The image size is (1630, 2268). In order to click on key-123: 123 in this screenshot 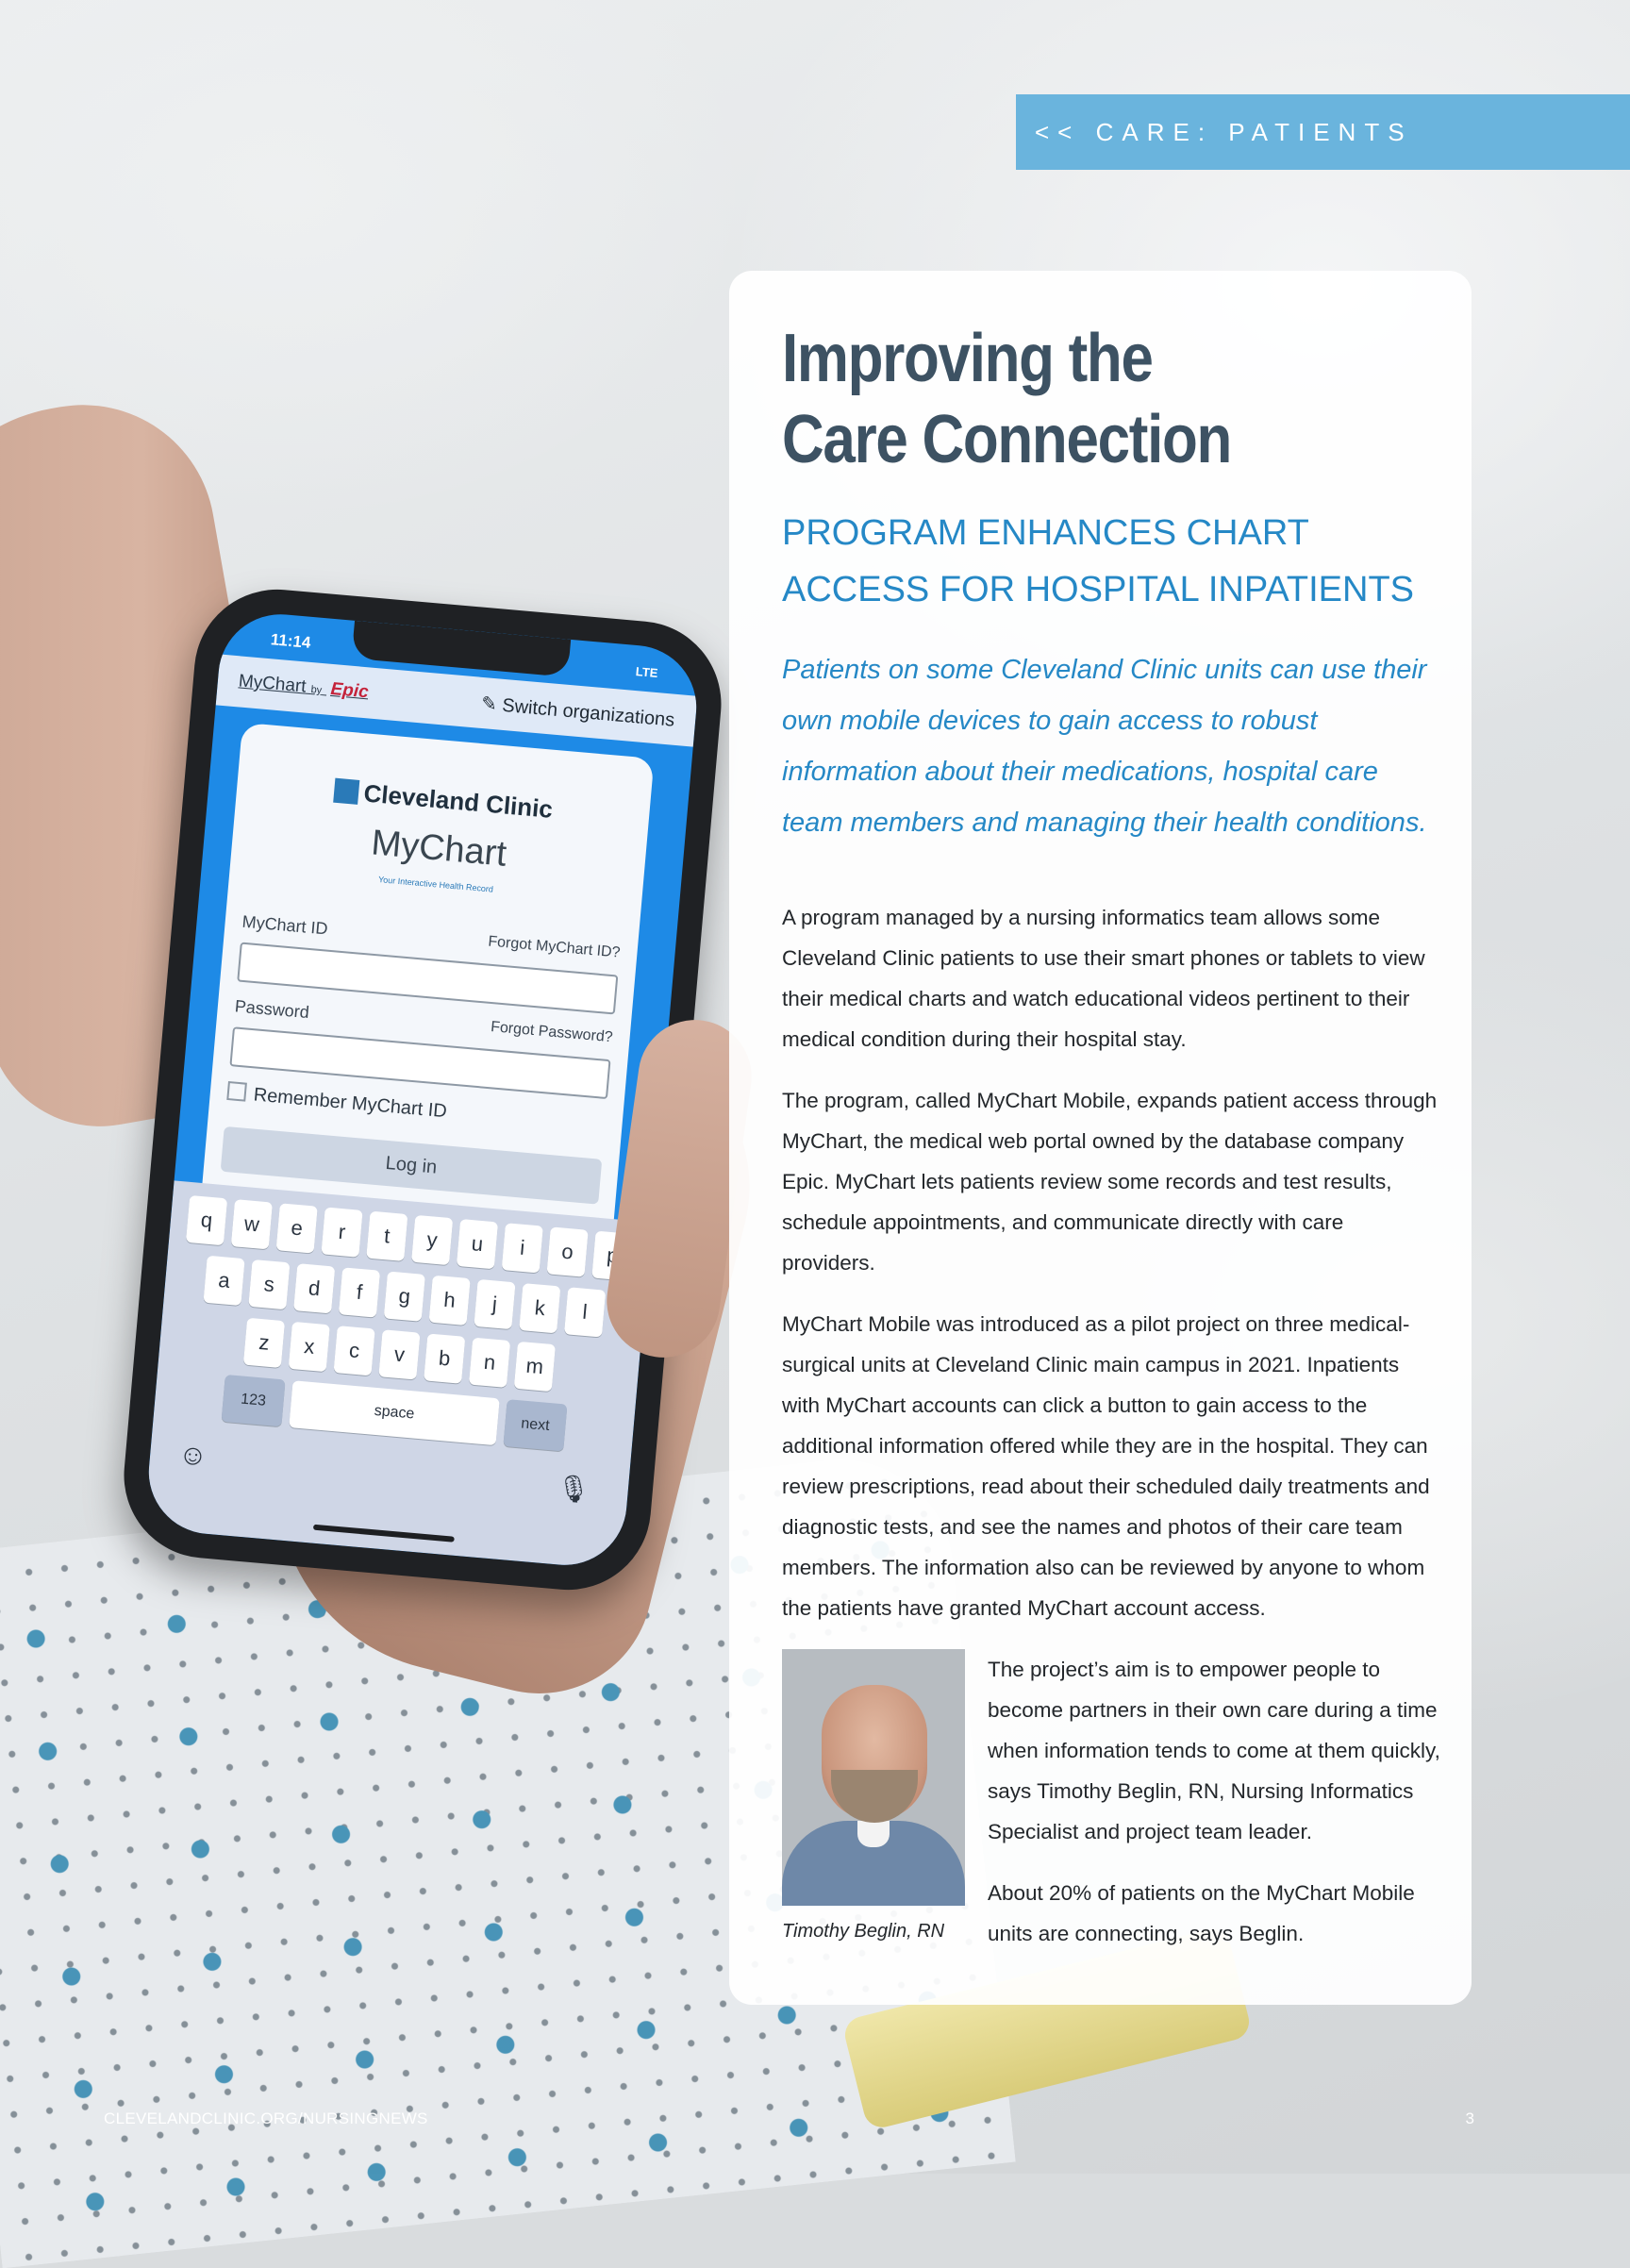, I will do `click(254, 1401)`.